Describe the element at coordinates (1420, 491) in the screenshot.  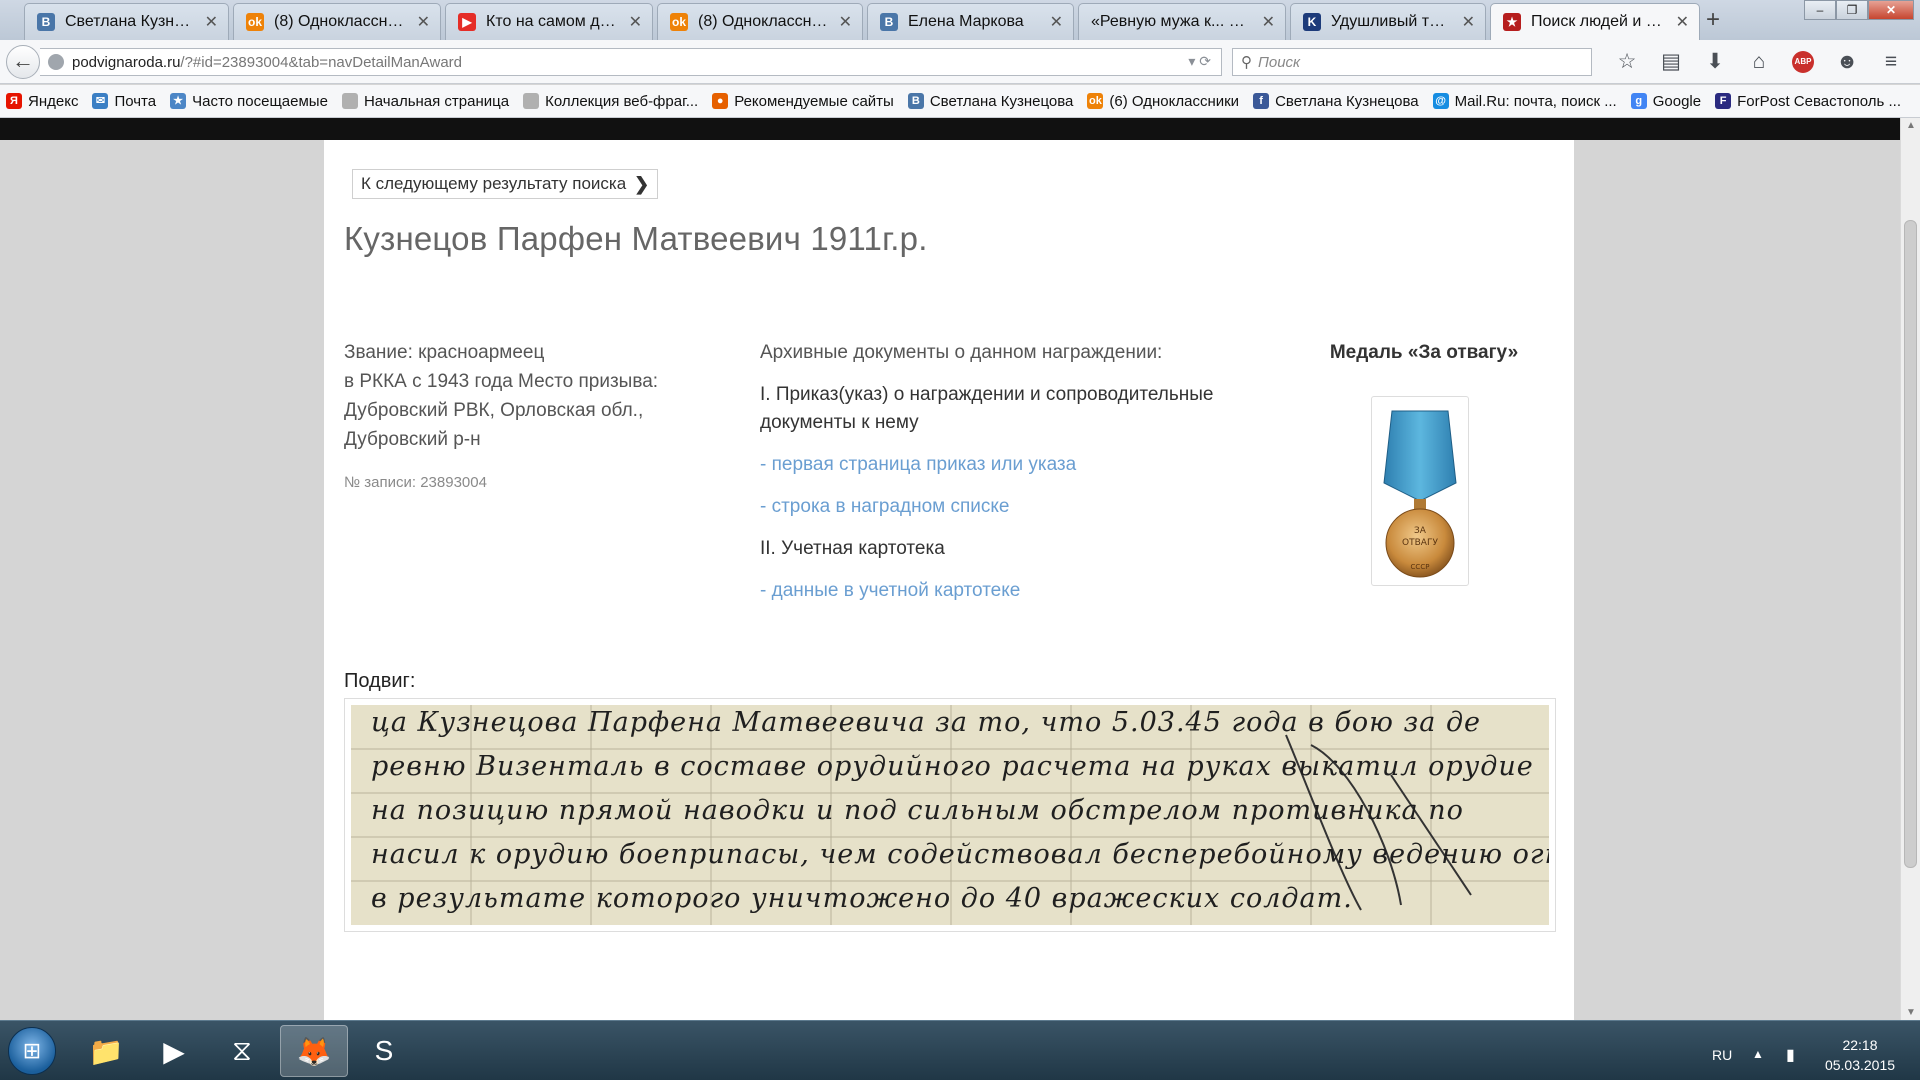
I see `medal-image: ЗА ОТВАГУ СССР` at that location.